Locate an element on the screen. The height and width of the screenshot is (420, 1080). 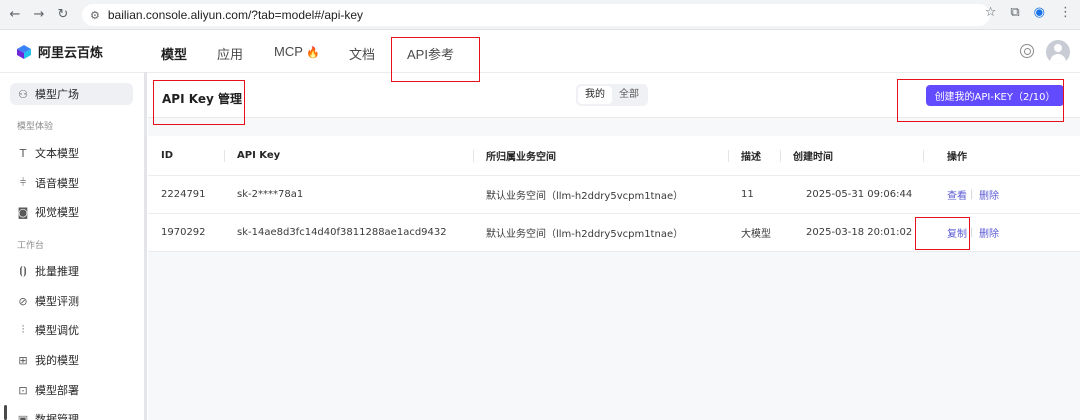
tab-mcp: MCP 🔥 is located at coordinates (297, 51).